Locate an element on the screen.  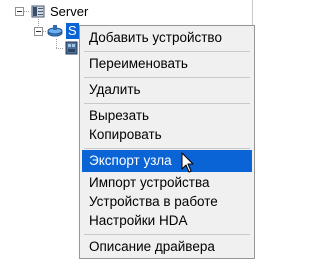
menu-item-hda-settings: Настройки HDA is located at coordinates (167, 221).